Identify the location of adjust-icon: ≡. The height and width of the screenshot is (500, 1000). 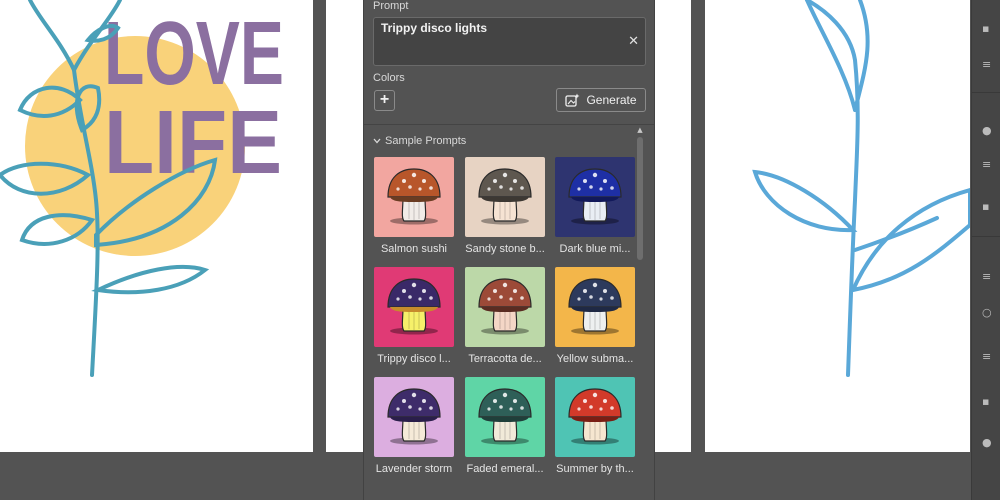
(988, 276).